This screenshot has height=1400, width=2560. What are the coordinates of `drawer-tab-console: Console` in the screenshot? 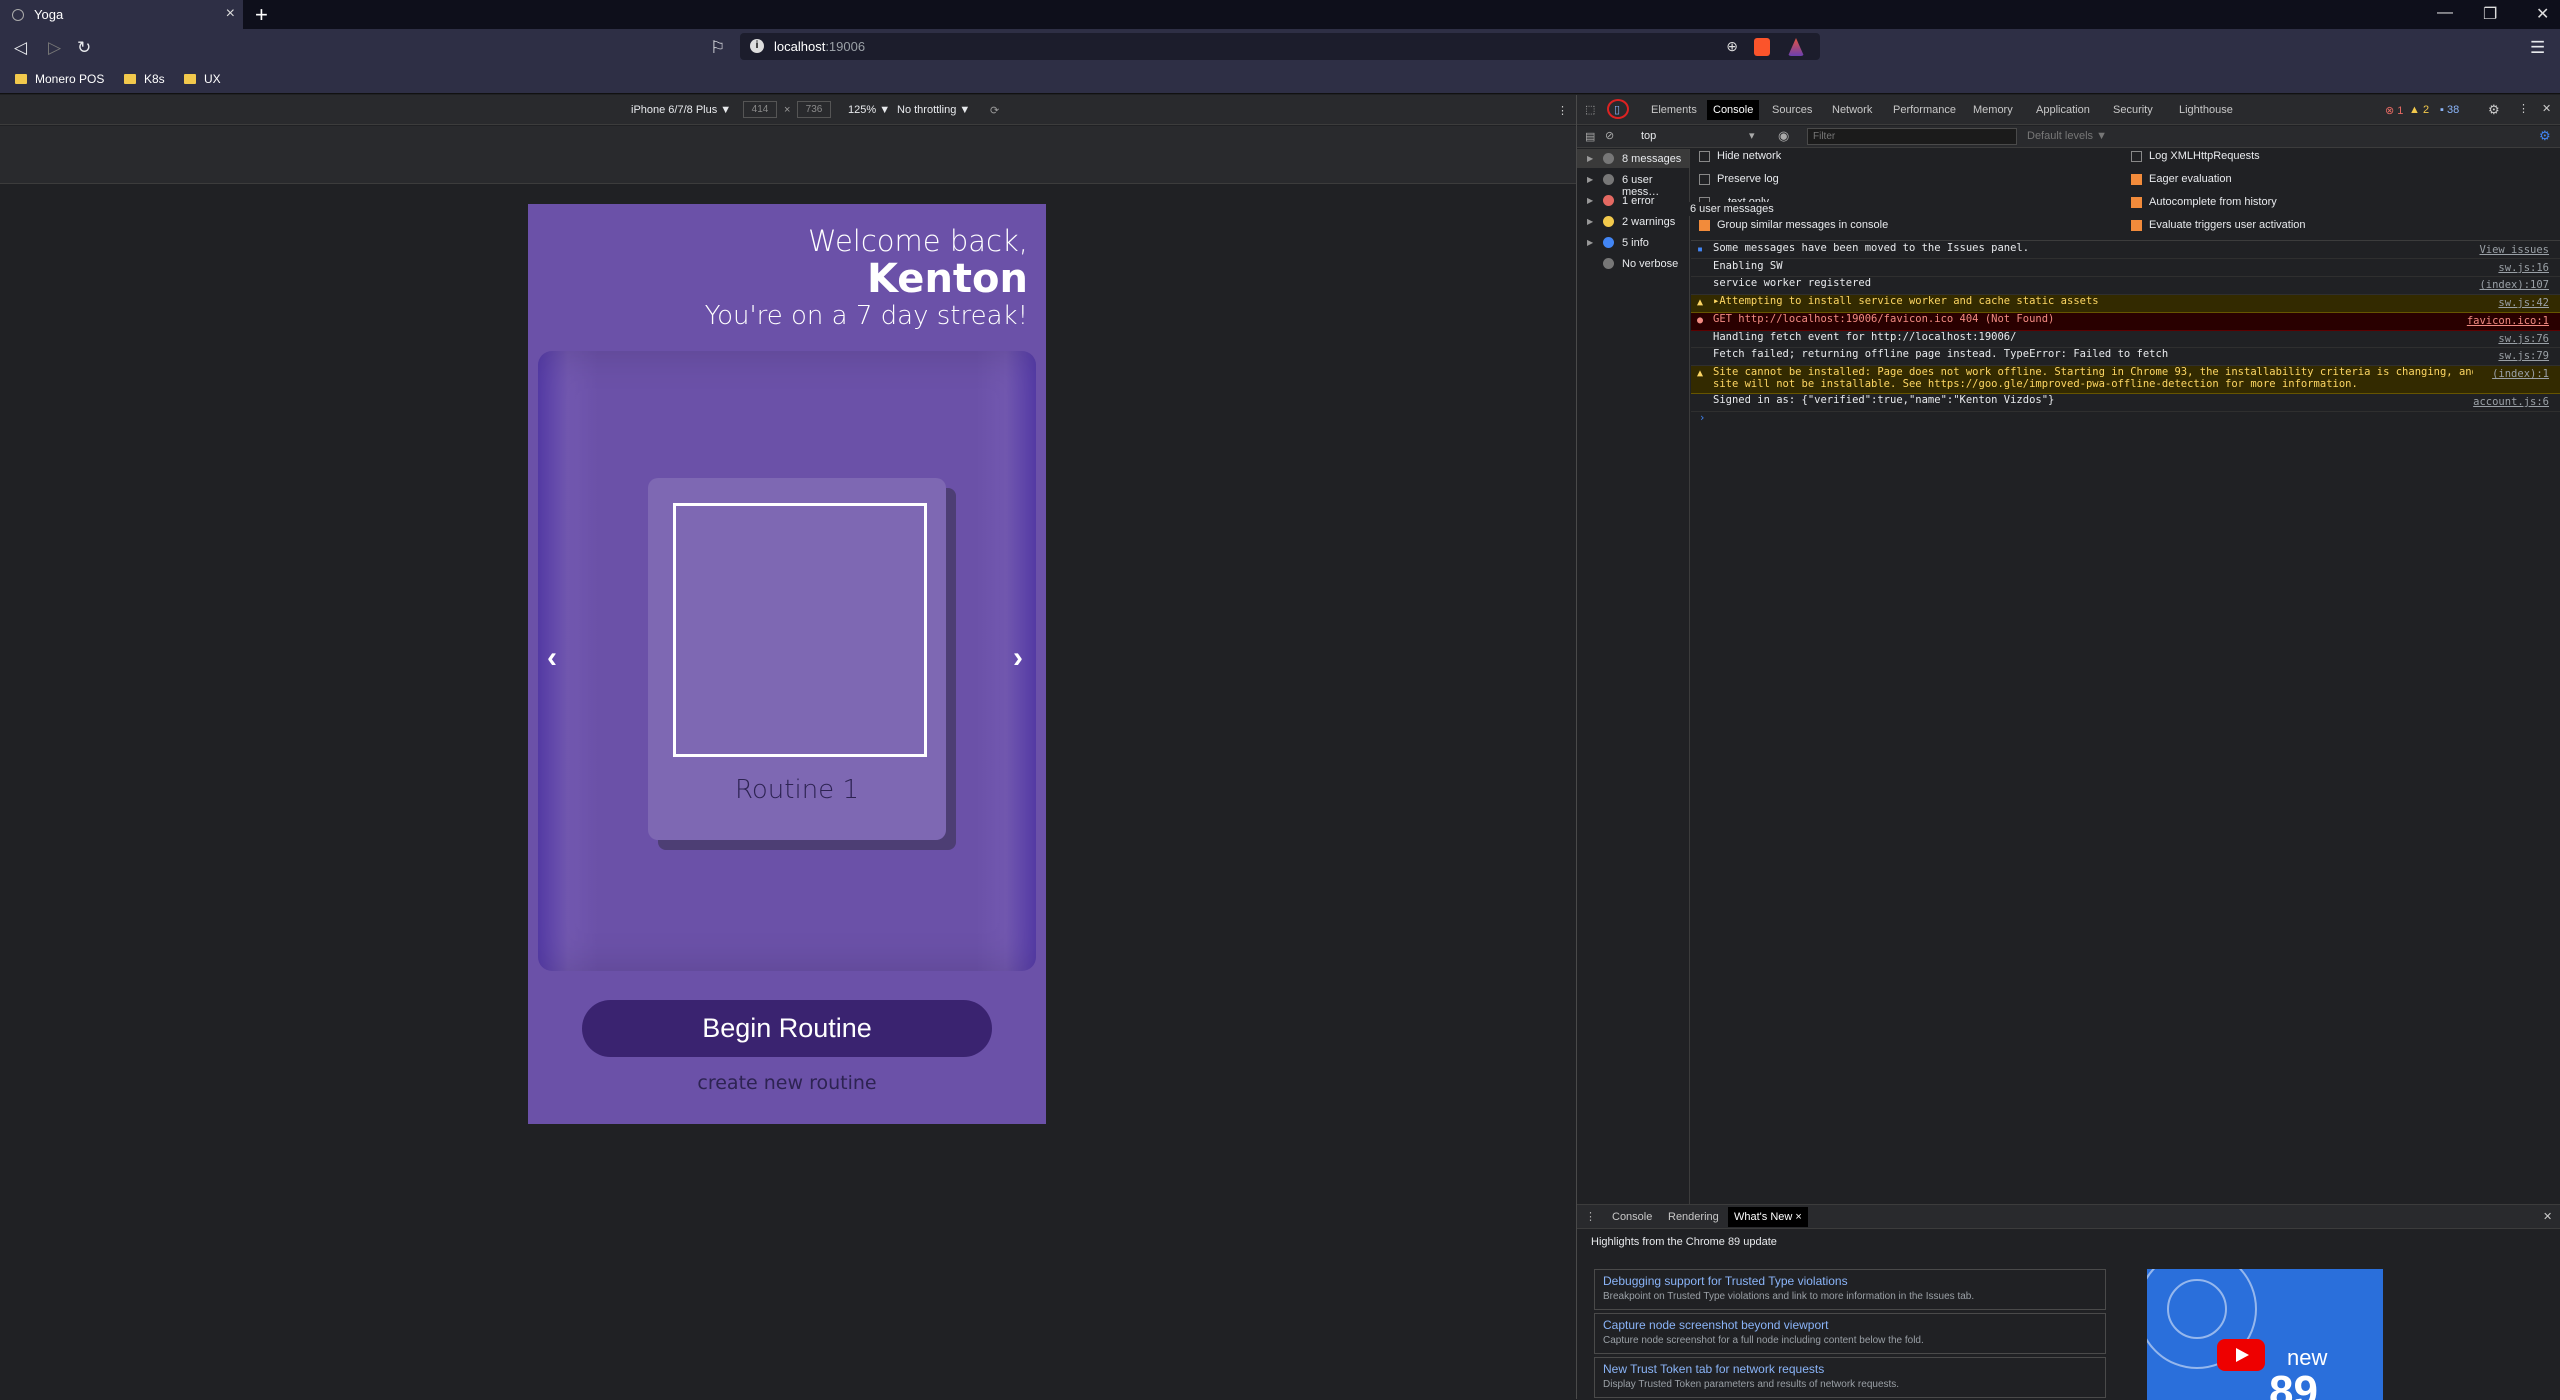 It's located at (1632, 1217).